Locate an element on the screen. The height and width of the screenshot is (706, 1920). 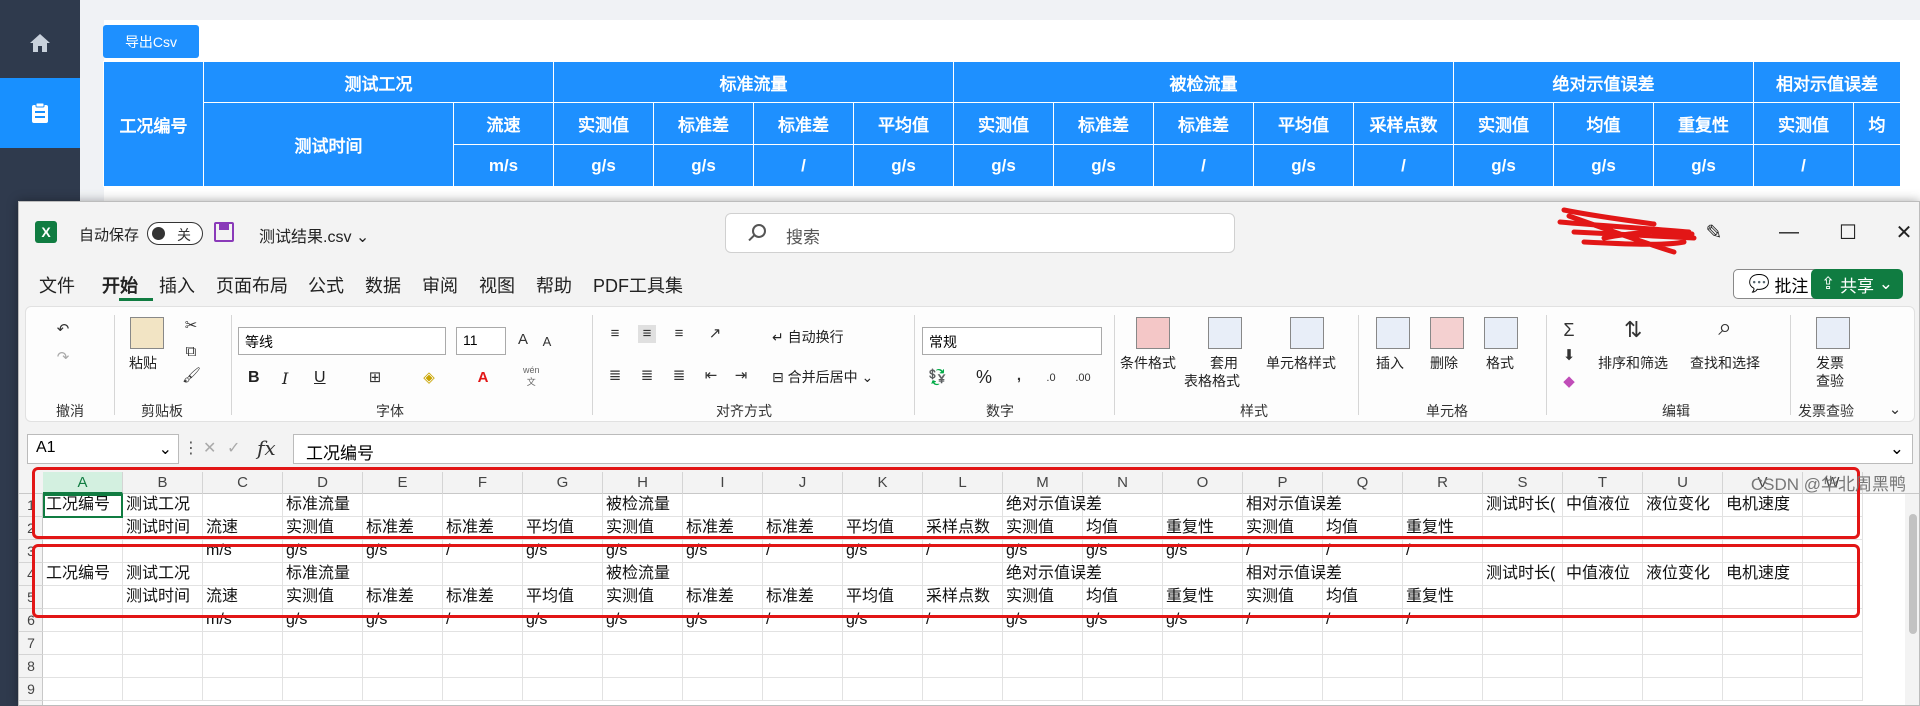
insert-cells-icon is located at coordinates (1393, 333).